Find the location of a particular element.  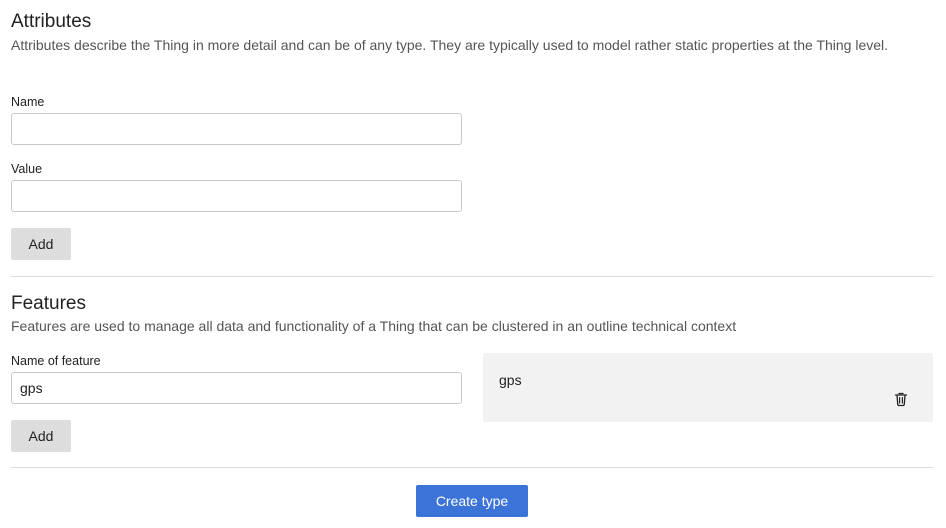

attribute-value-label: Value is located at coordinates (27, 169).